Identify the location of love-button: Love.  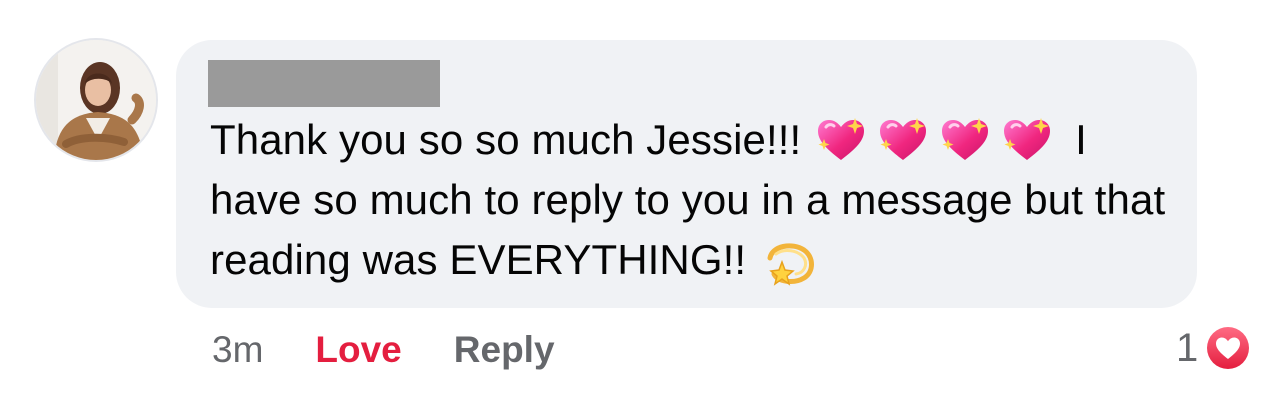
(358, 350).